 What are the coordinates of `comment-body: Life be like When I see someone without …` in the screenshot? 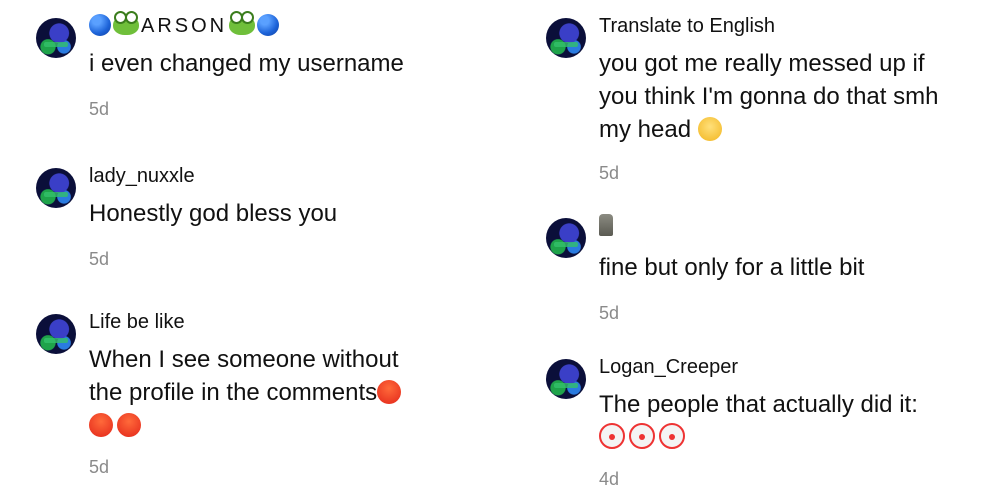 It's located at (245, 394).